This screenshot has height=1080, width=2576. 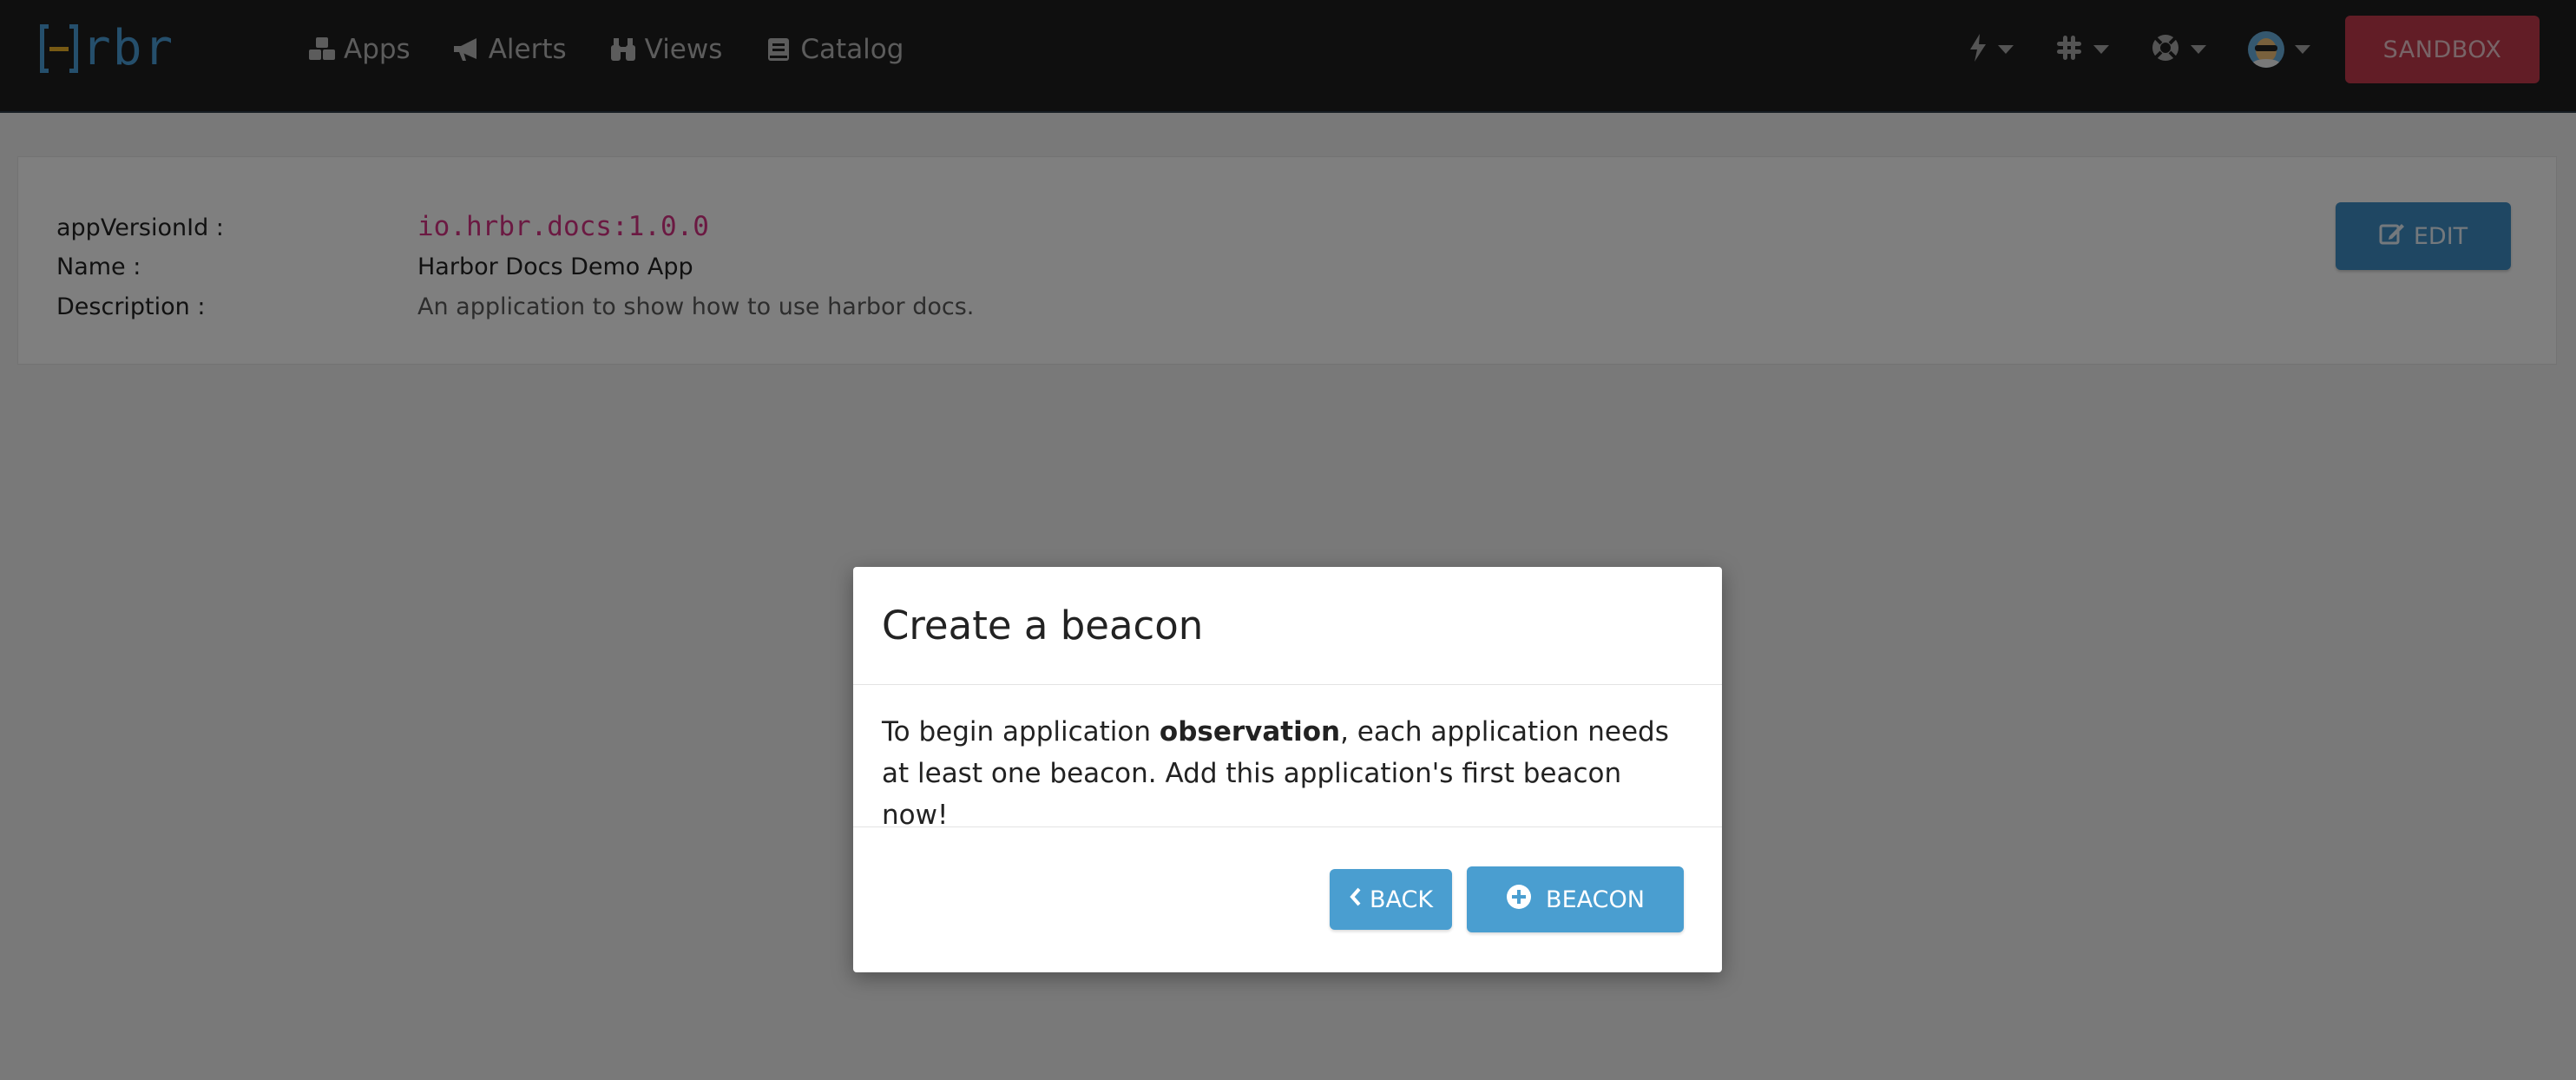 I want to click on modal-title: Create a beacon, so click(x=1043, y=626).